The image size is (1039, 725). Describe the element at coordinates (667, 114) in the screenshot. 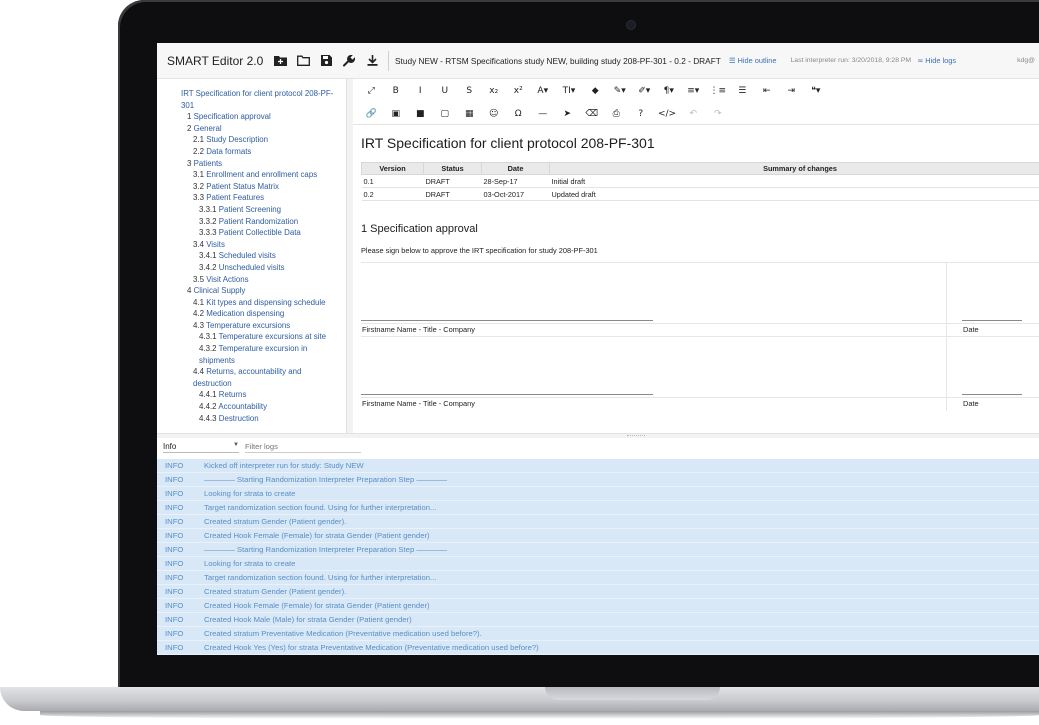

I see `code-view-icon: </>` at that location.